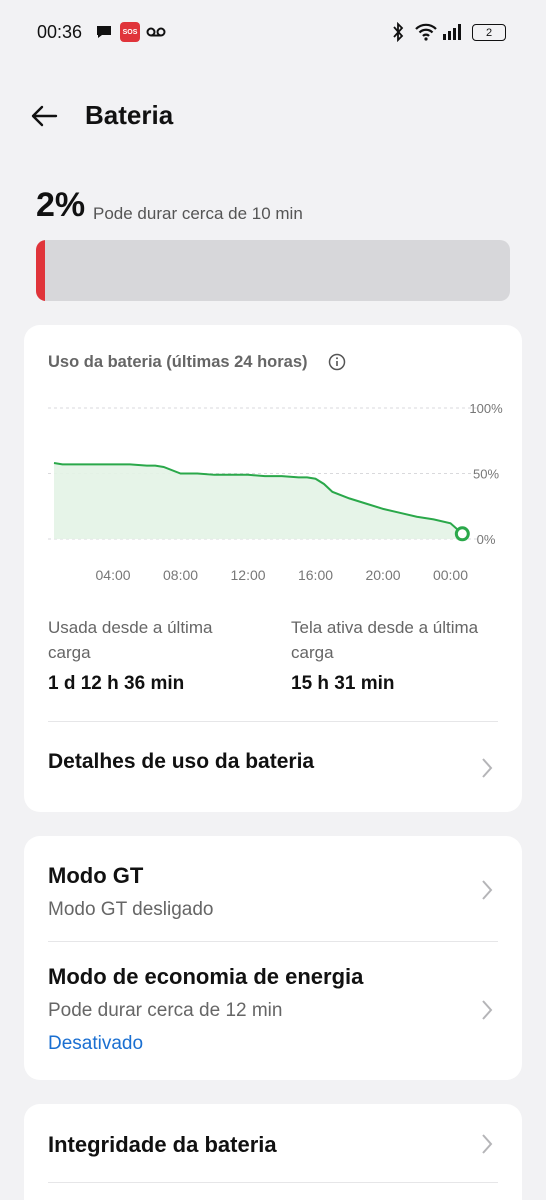  I want to click on bluetooth-icon, so click(398, 32).